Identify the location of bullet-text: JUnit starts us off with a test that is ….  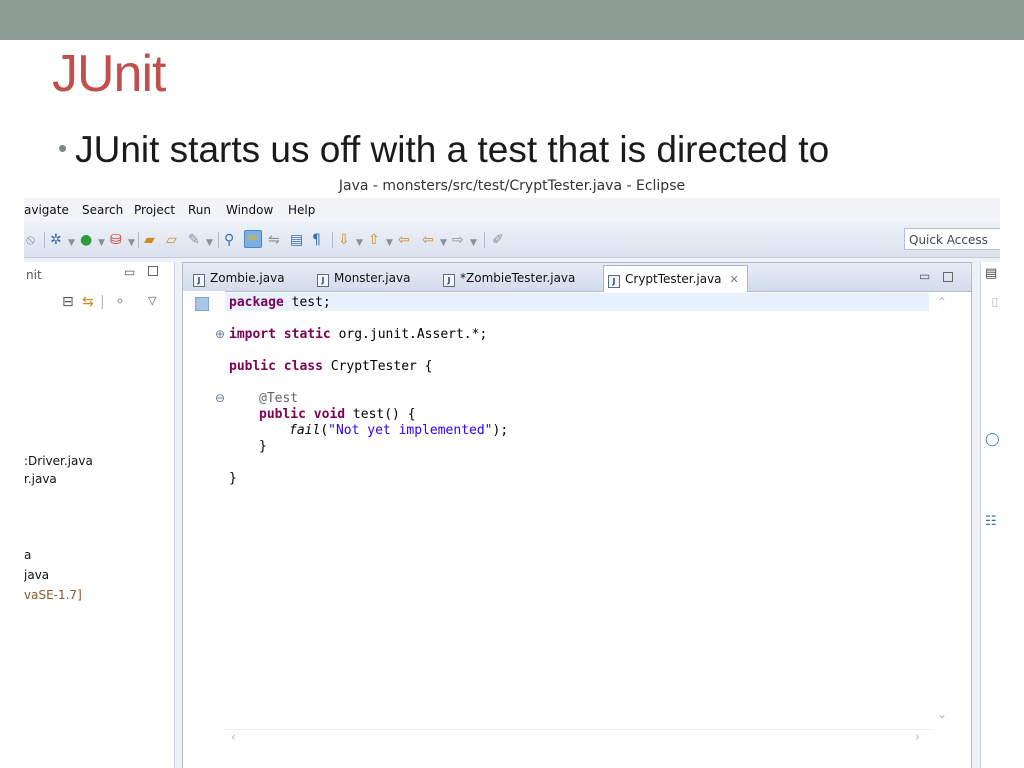
(452, 149).